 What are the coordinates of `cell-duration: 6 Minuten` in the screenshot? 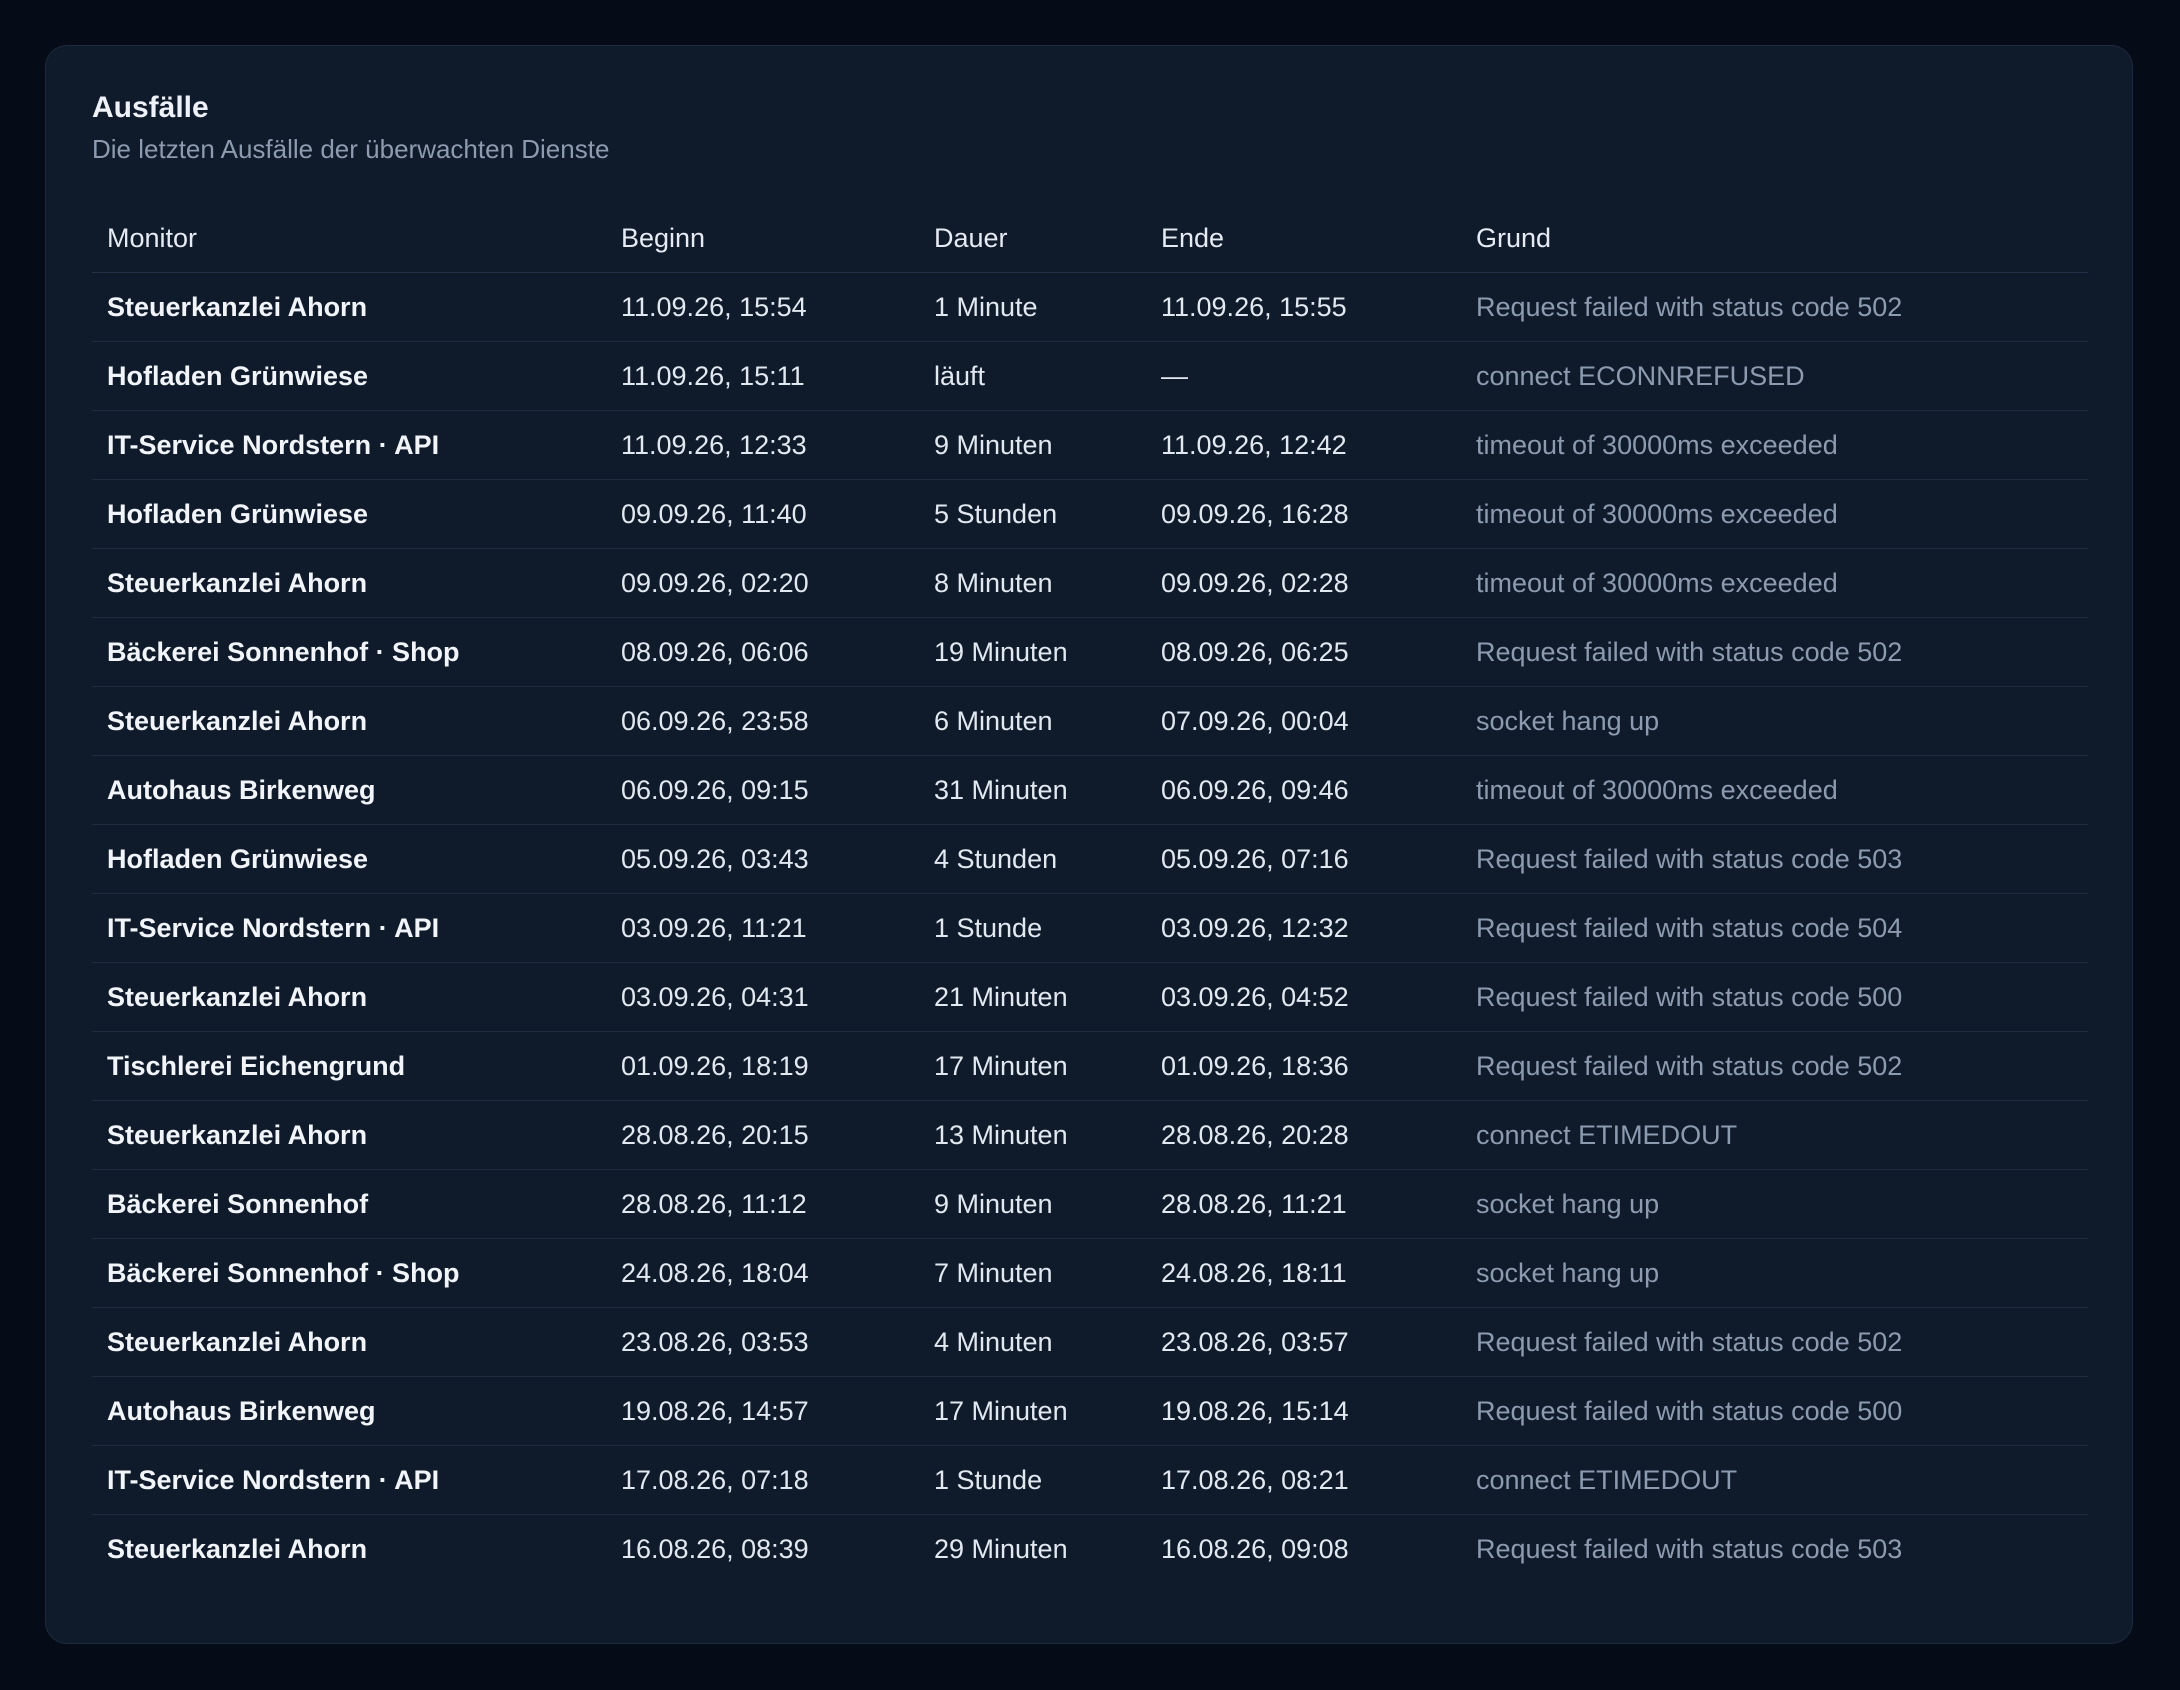 It's located at (1032, 721).